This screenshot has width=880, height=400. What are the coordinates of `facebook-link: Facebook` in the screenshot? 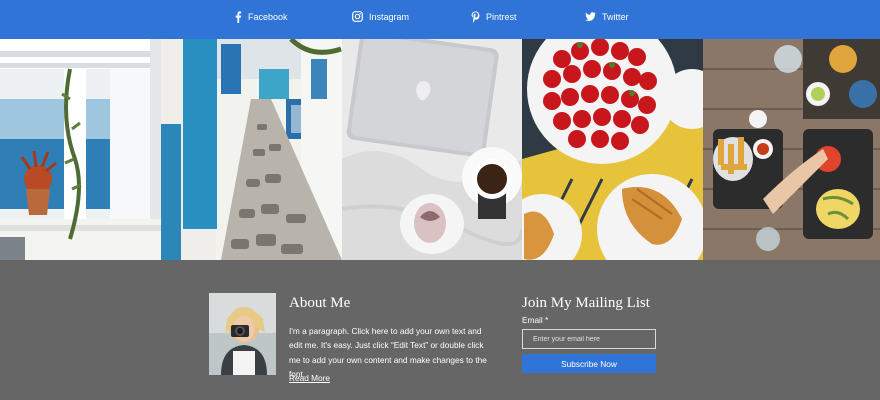 It's located at (261, 16).